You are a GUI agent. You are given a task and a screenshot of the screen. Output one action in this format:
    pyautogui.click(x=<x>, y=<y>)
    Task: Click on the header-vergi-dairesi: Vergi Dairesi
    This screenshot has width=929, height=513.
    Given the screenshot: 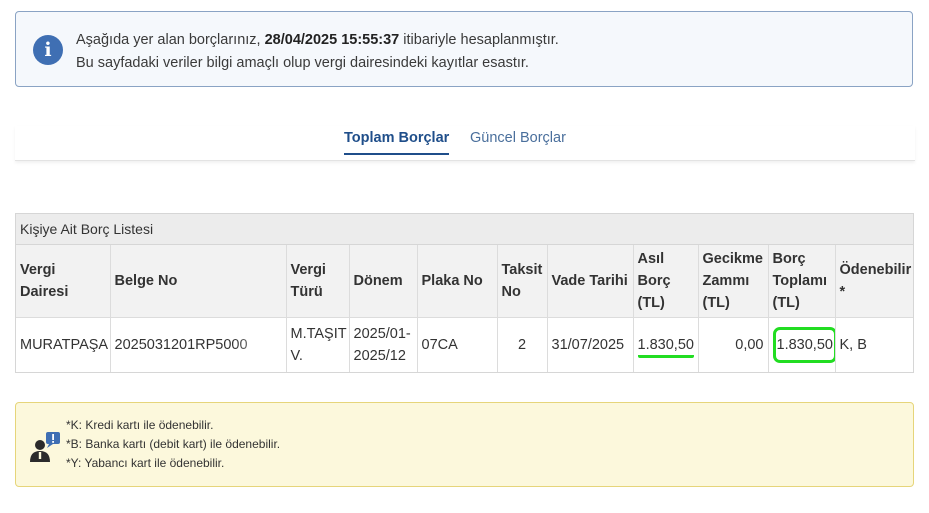 What is the action you would take?
    pyautogui.click(x=63, y=281)
    